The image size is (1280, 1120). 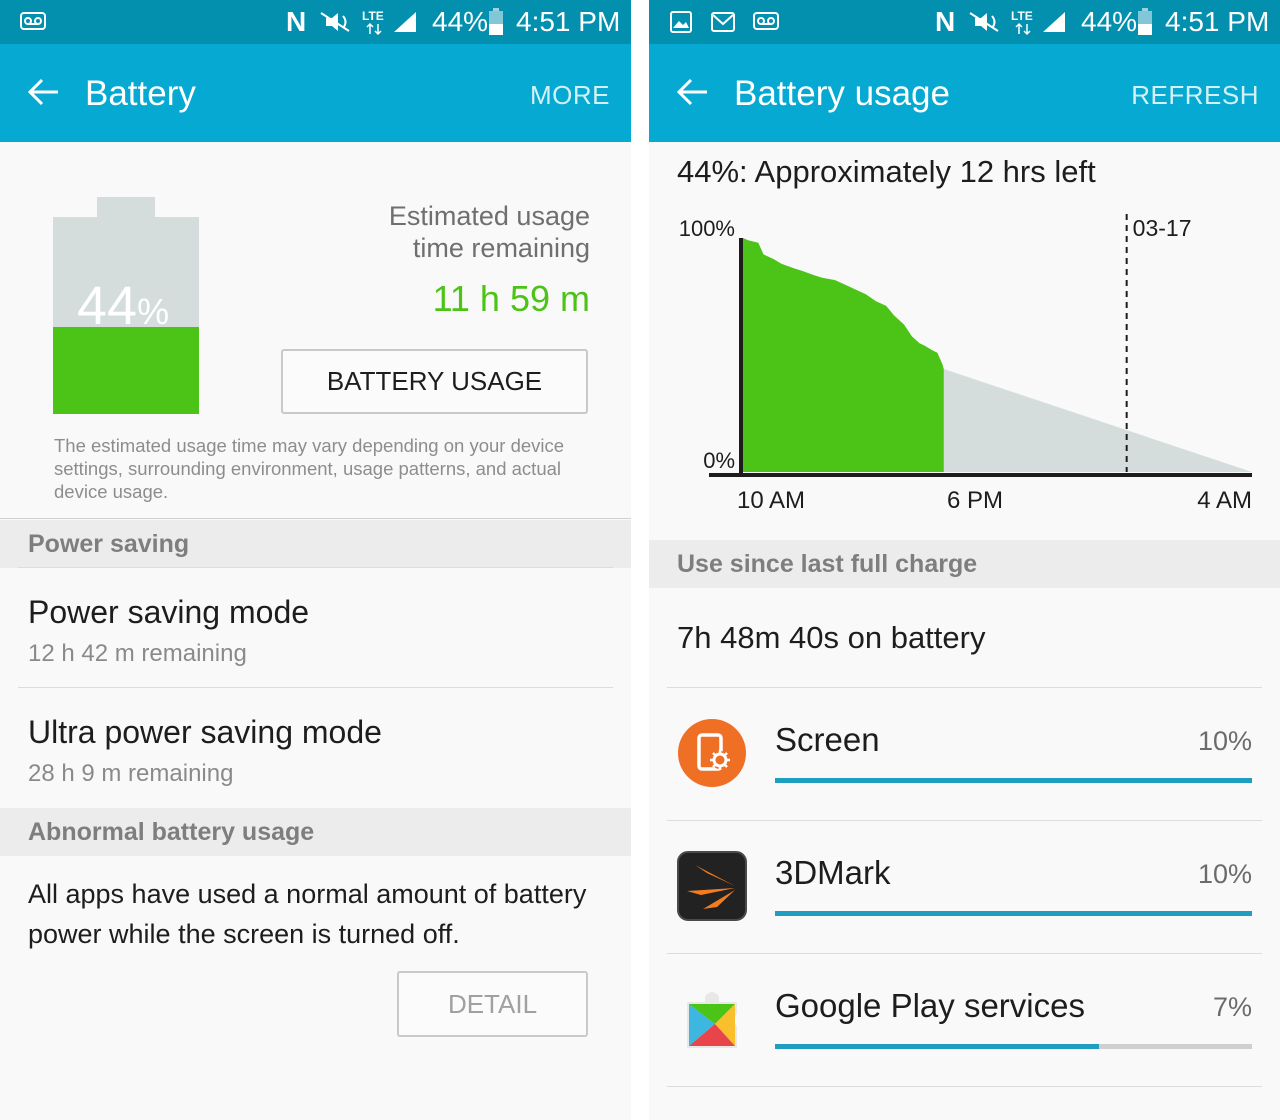 What do you see at coordinates (827, 739) in the screenshot?
I see `usage-app-name: Screen` at bounding box center [827, 739].